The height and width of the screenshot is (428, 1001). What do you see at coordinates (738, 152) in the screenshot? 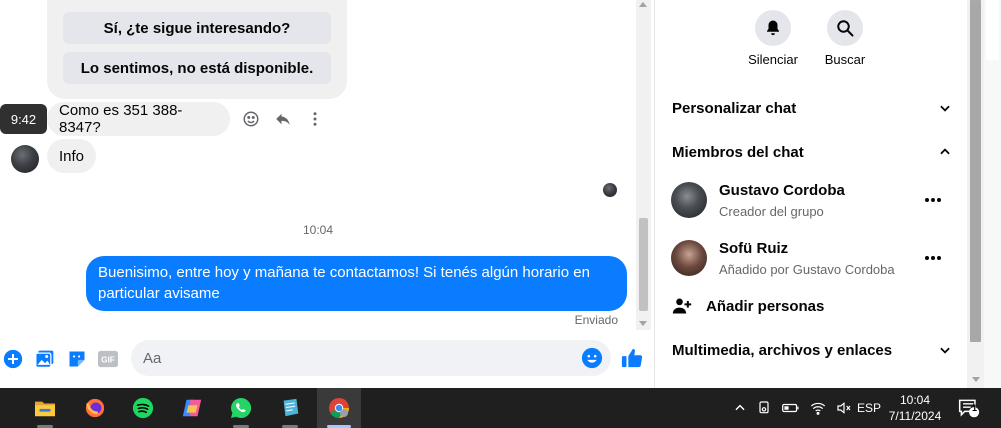
I see `section-title: Miembros del chat` at bounding box center [738, 152].